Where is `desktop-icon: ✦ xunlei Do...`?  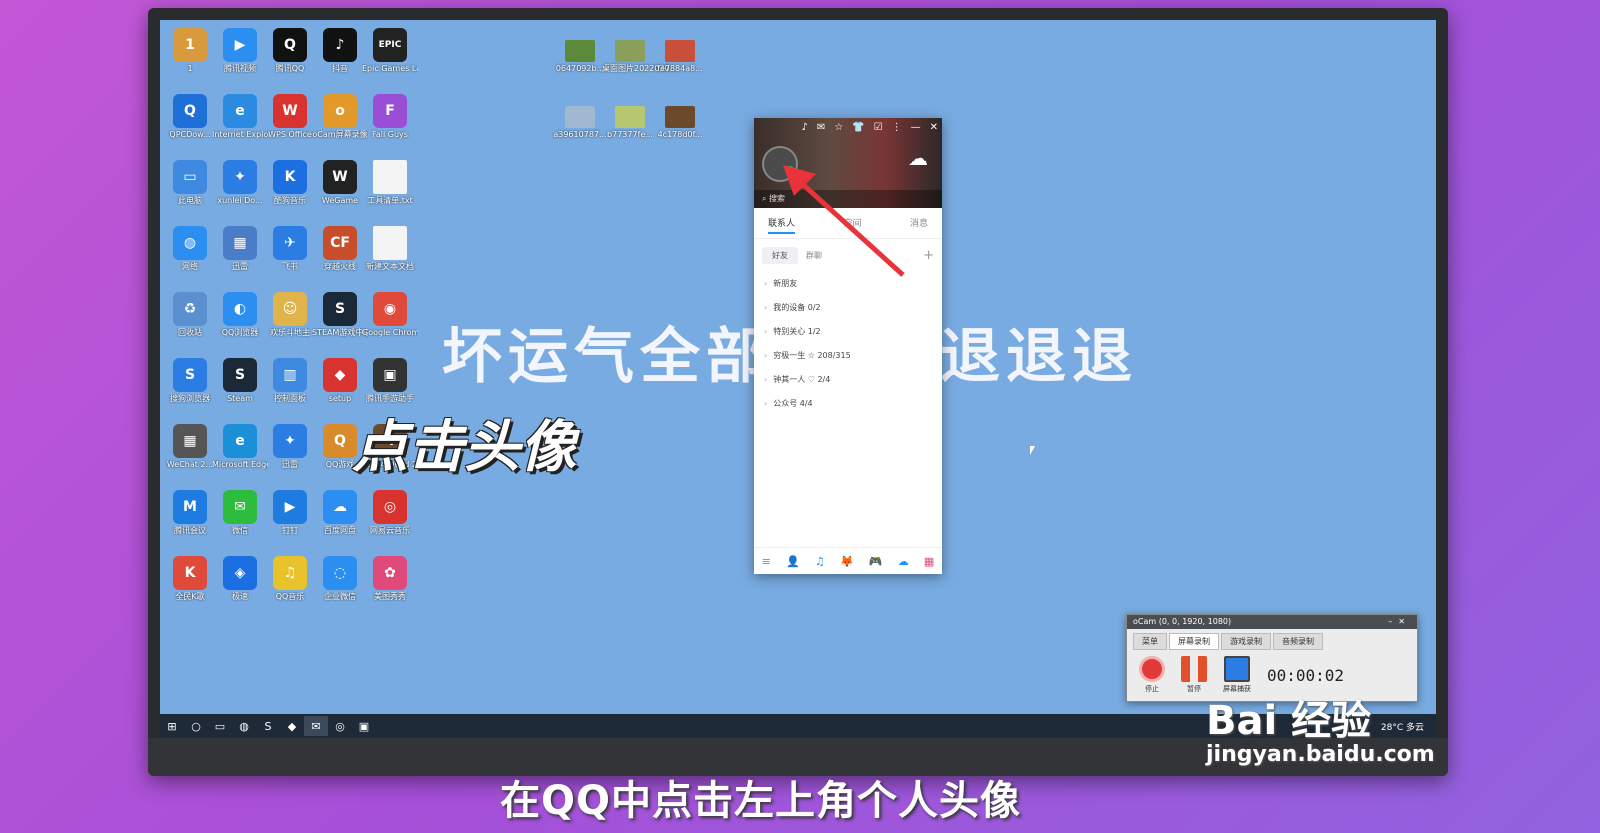 desktop-icon: ✦ xunlei Do... is located at coordinates (240, 183).